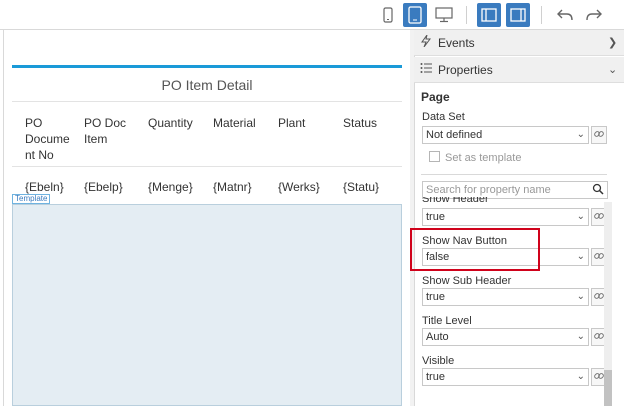 Image resolution: width=624 pixels, height=406 pixels. Describe the element at coordinates (415, 15) in the screenshot. I see `tablet-icon` at that location.